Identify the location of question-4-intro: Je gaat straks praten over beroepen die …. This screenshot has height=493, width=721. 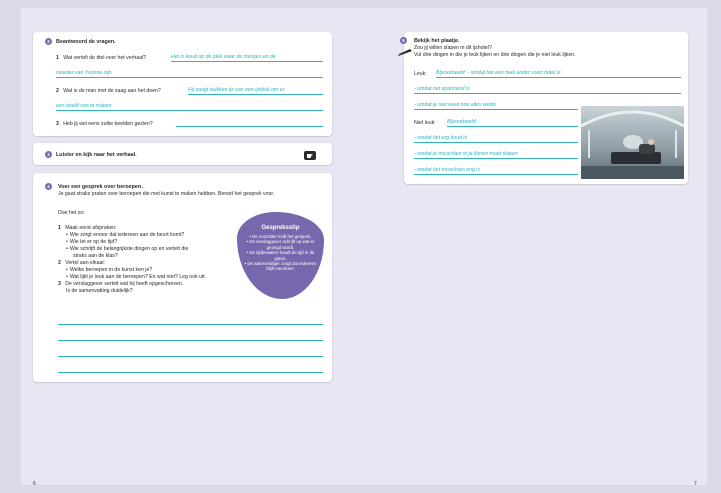
(166, 194).